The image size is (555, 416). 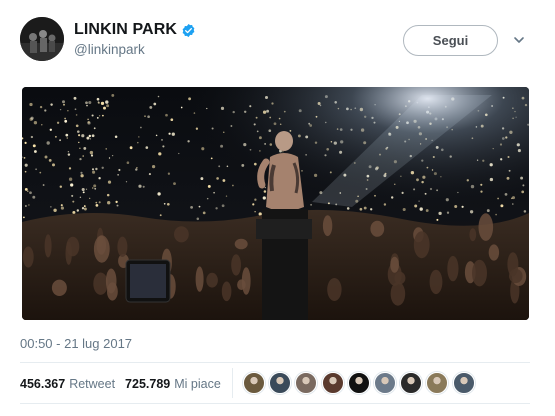 I want to click on chevron-down-icon, so click(x=519, y=40).